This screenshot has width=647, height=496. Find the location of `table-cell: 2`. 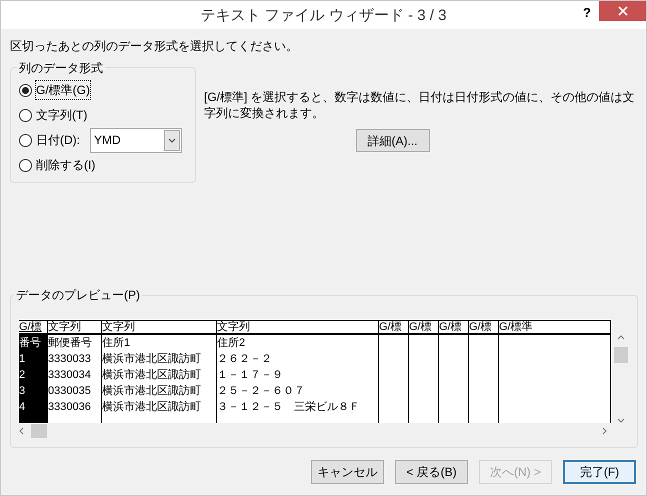

table-cell: 2 is located at coordinates (33, 375).